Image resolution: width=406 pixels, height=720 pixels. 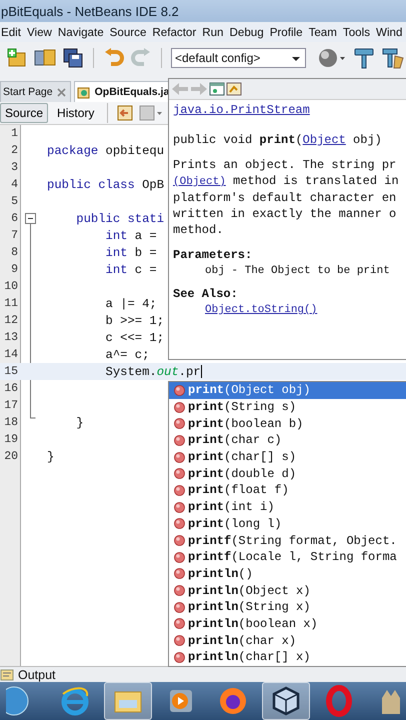 What do you see at coordinates (14, 133) in the screenshot?
I see `line-number: 1` at bounding box center [14, 133].